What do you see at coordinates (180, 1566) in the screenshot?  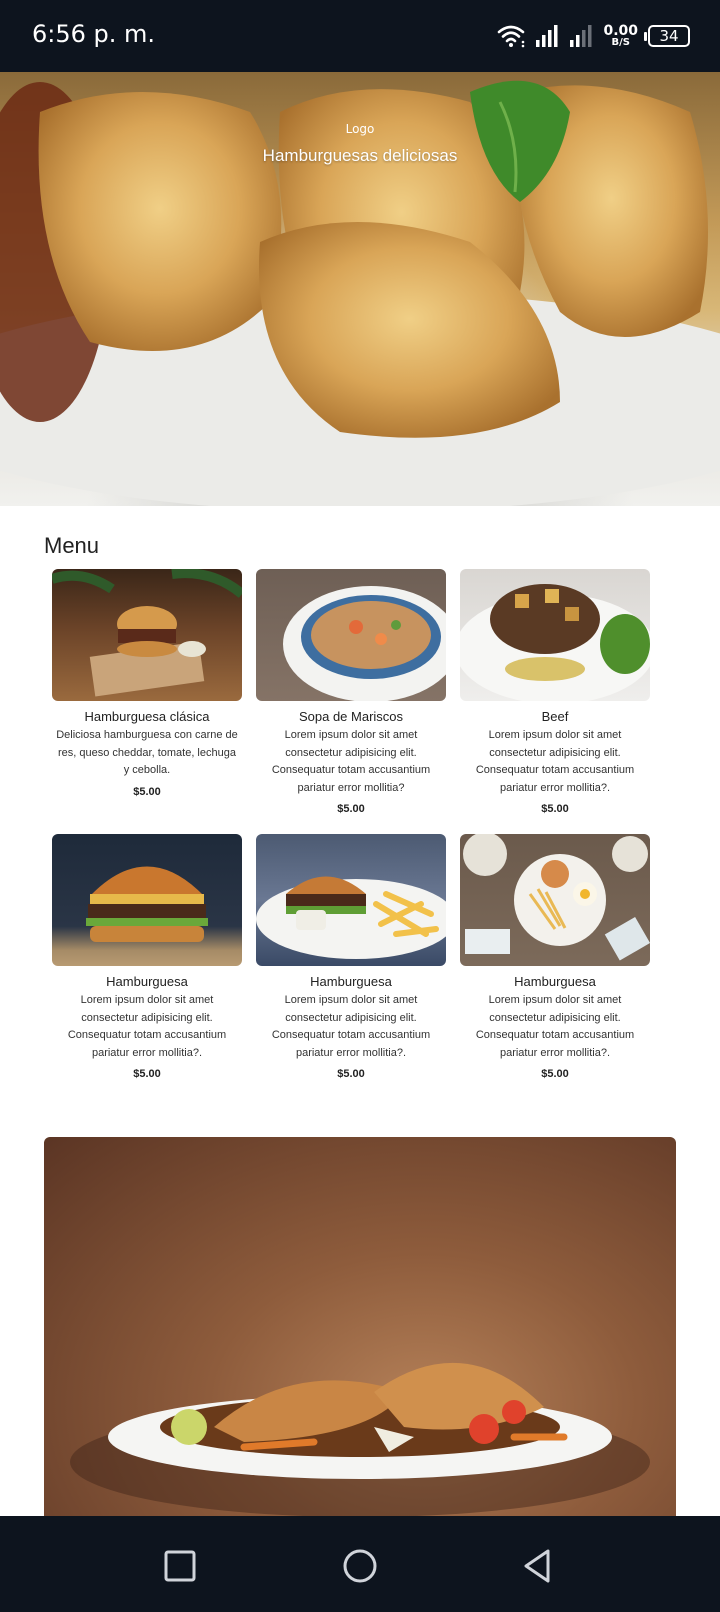 I see `recent-apps-button` at bounding box center [180, 1566].